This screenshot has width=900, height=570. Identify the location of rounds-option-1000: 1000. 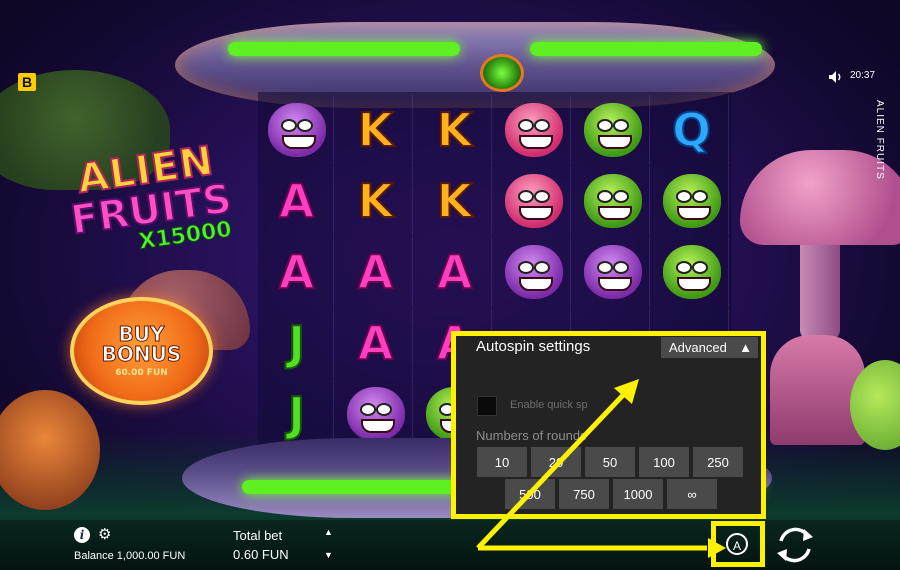
(638, 494).